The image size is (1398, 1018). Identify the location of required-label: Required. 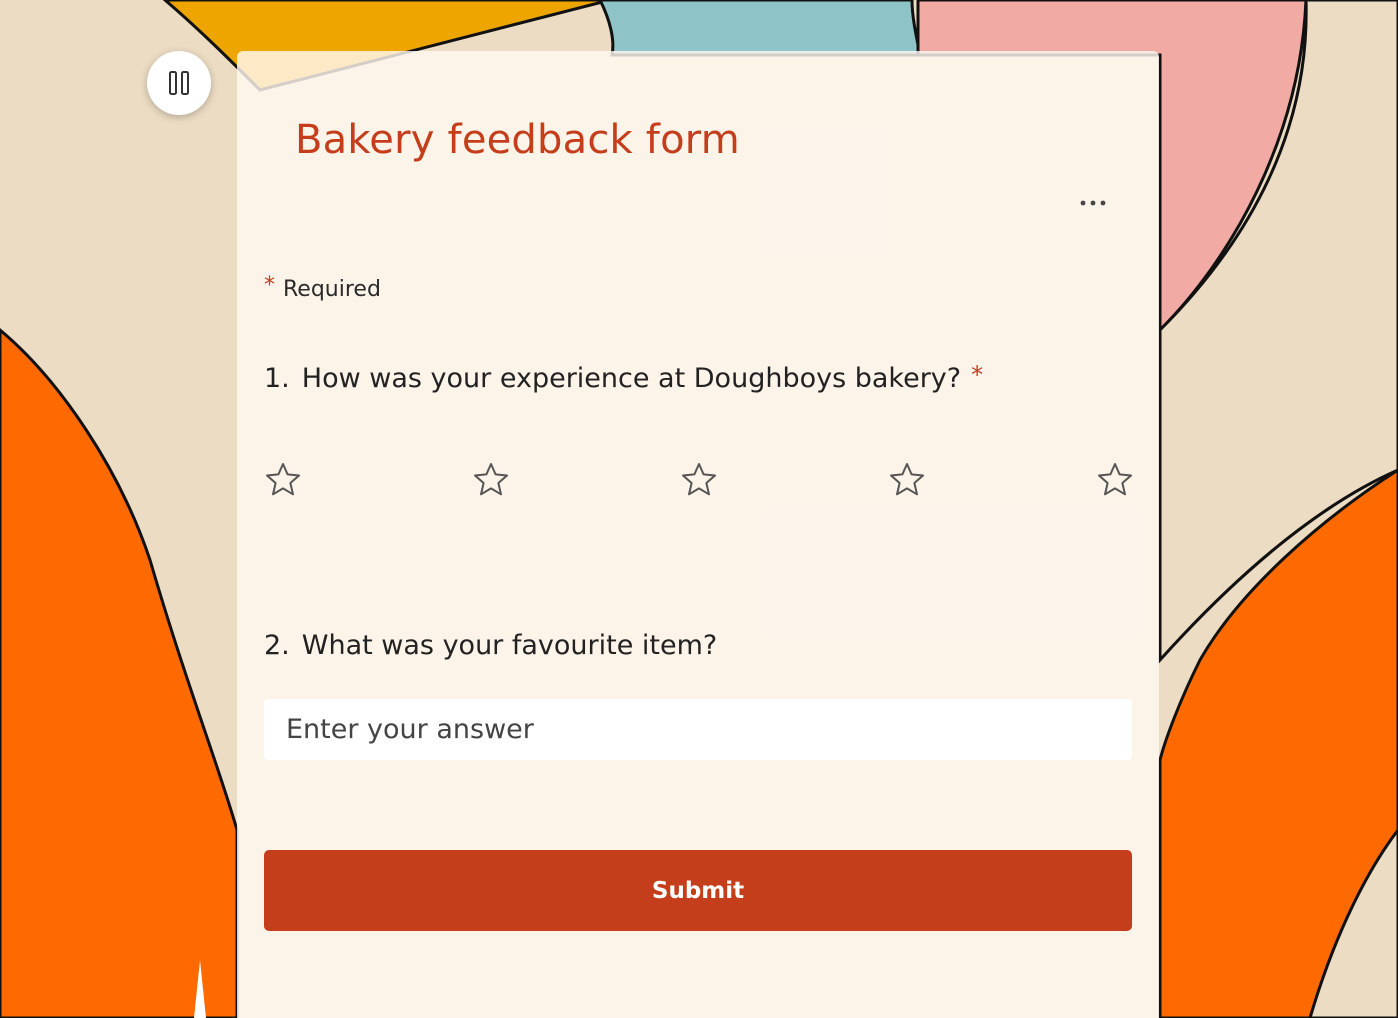
(332, 289).